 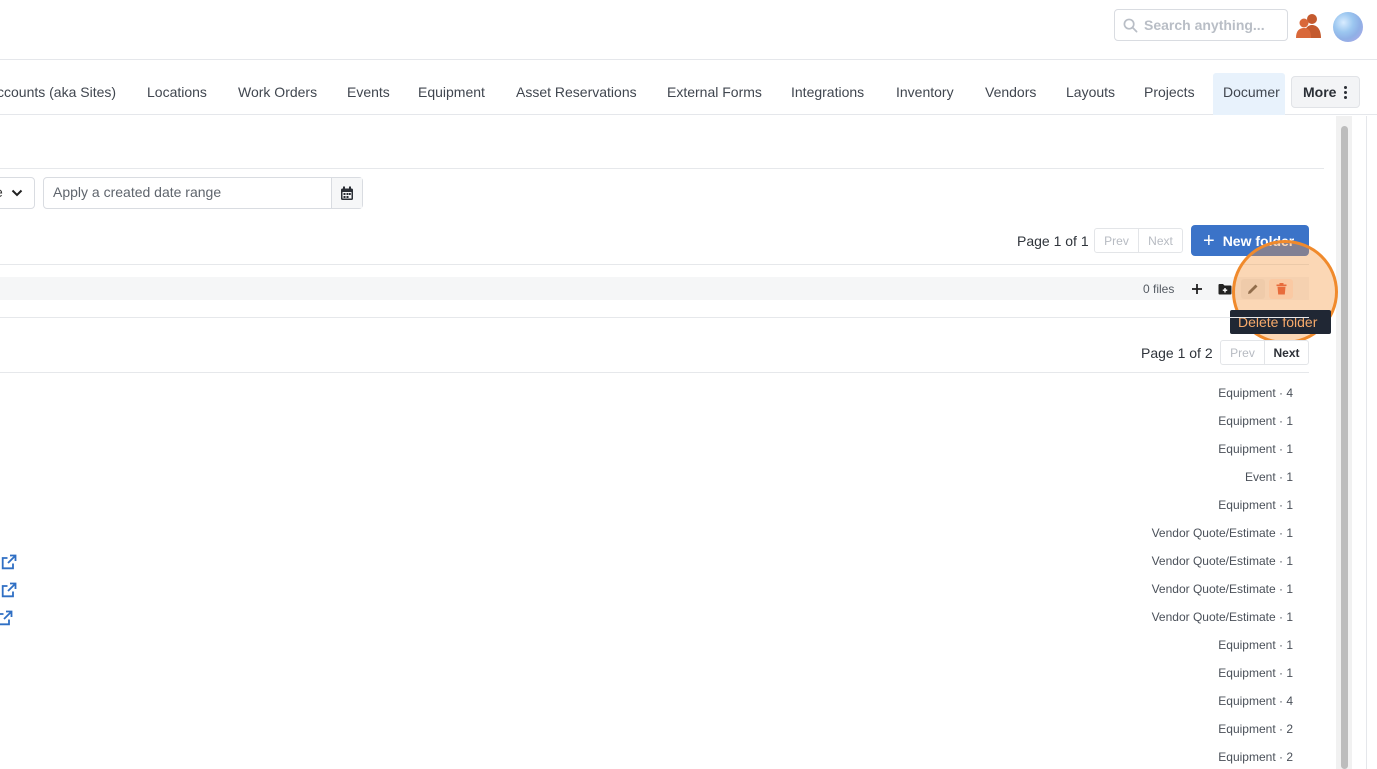 I want to click on kebab-icon, so click(x=1346, y=92).